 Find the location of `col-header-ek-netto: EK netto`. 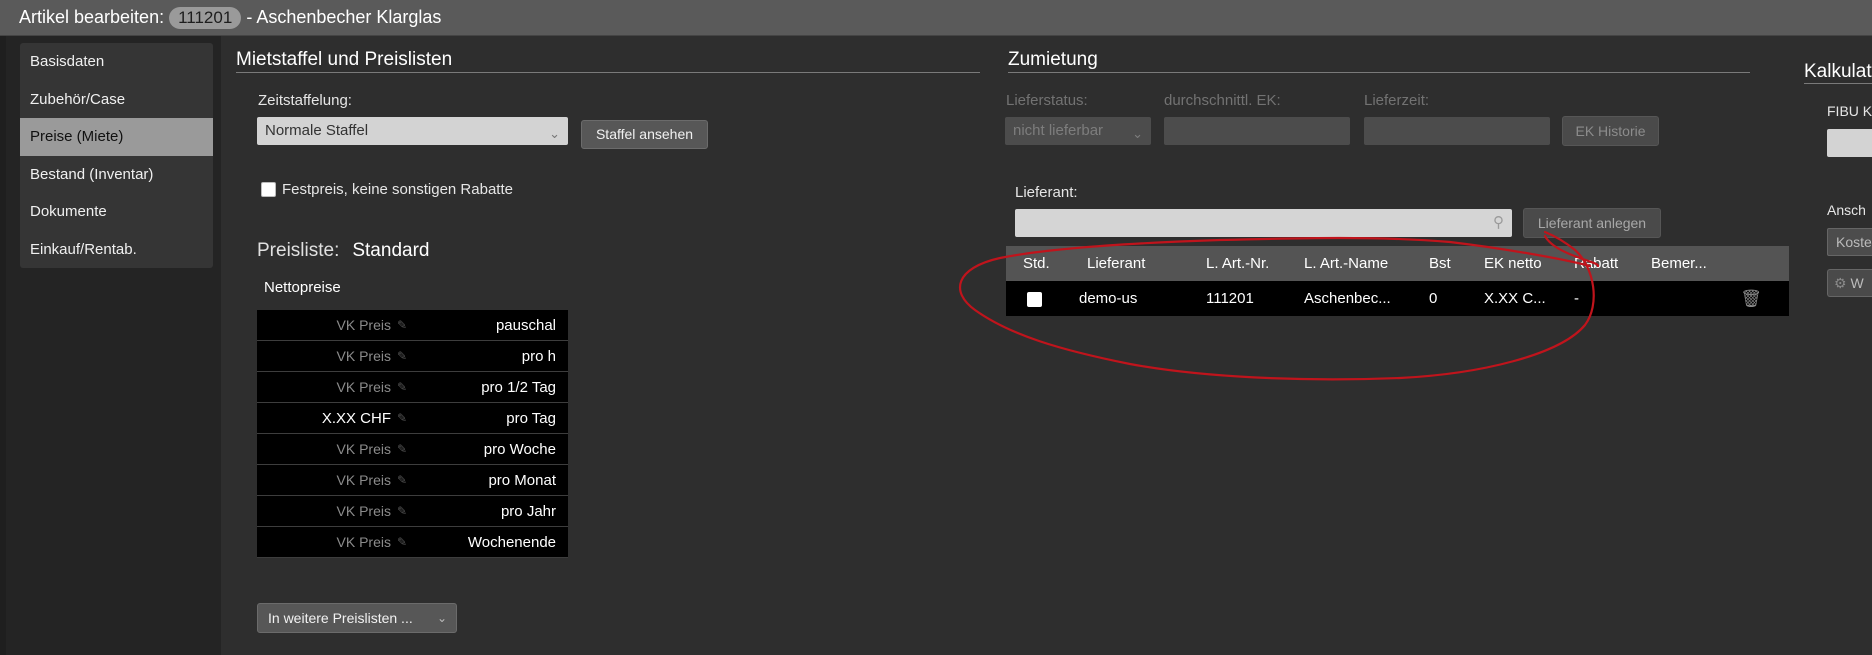

col-header-ek-netto: EK netto is located at coordinates (1529, 263).